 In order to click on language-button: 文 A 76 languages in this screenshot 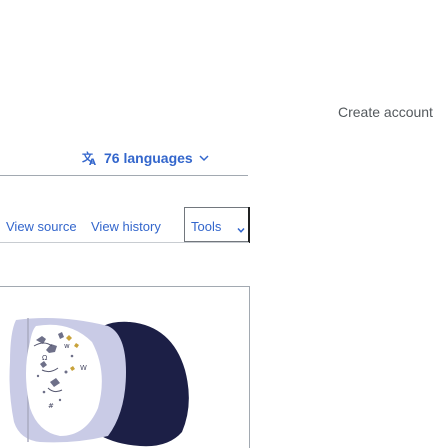, I will do `click(145, 158)`.